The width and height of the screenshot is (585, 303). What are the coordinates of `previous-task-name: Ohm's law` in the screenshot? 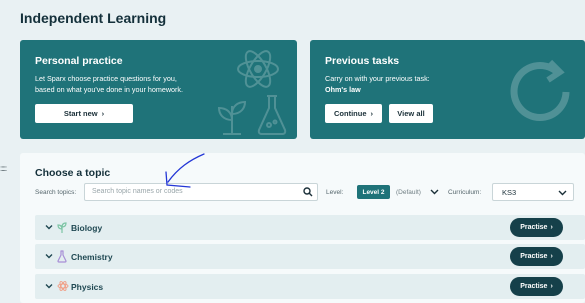 It's located at (343, 89).